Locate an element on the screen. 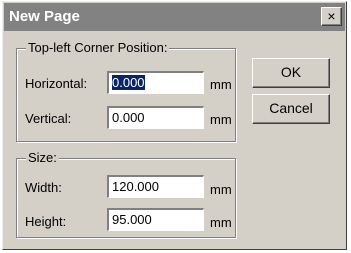 This screenshot has width=351, height=253. cancel-button: Cancel is located at coordinates (291, 109).